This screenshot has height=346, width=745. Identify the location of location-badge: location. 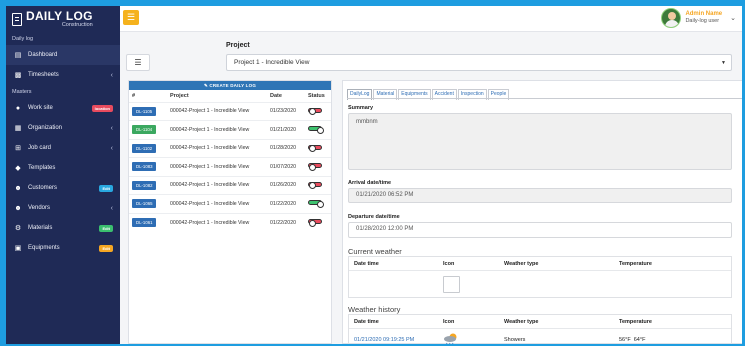
(102, 108).